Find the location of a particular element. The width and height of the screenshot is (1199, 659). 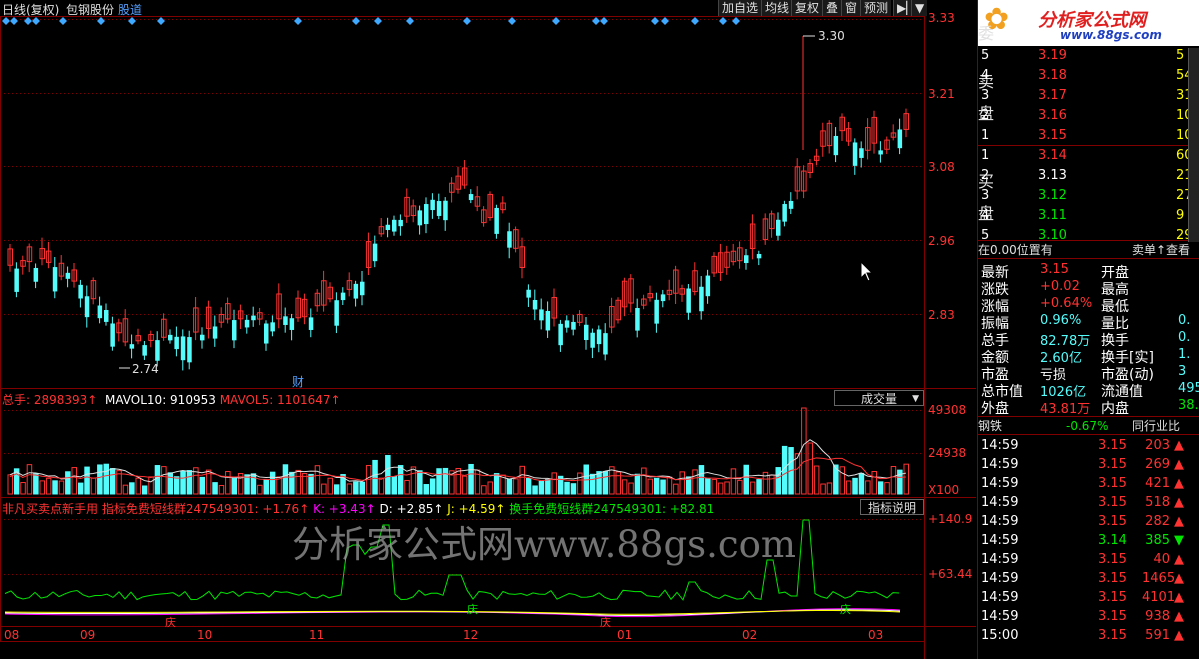

buy-volume: 9 is located at coordinates (1180, 215).